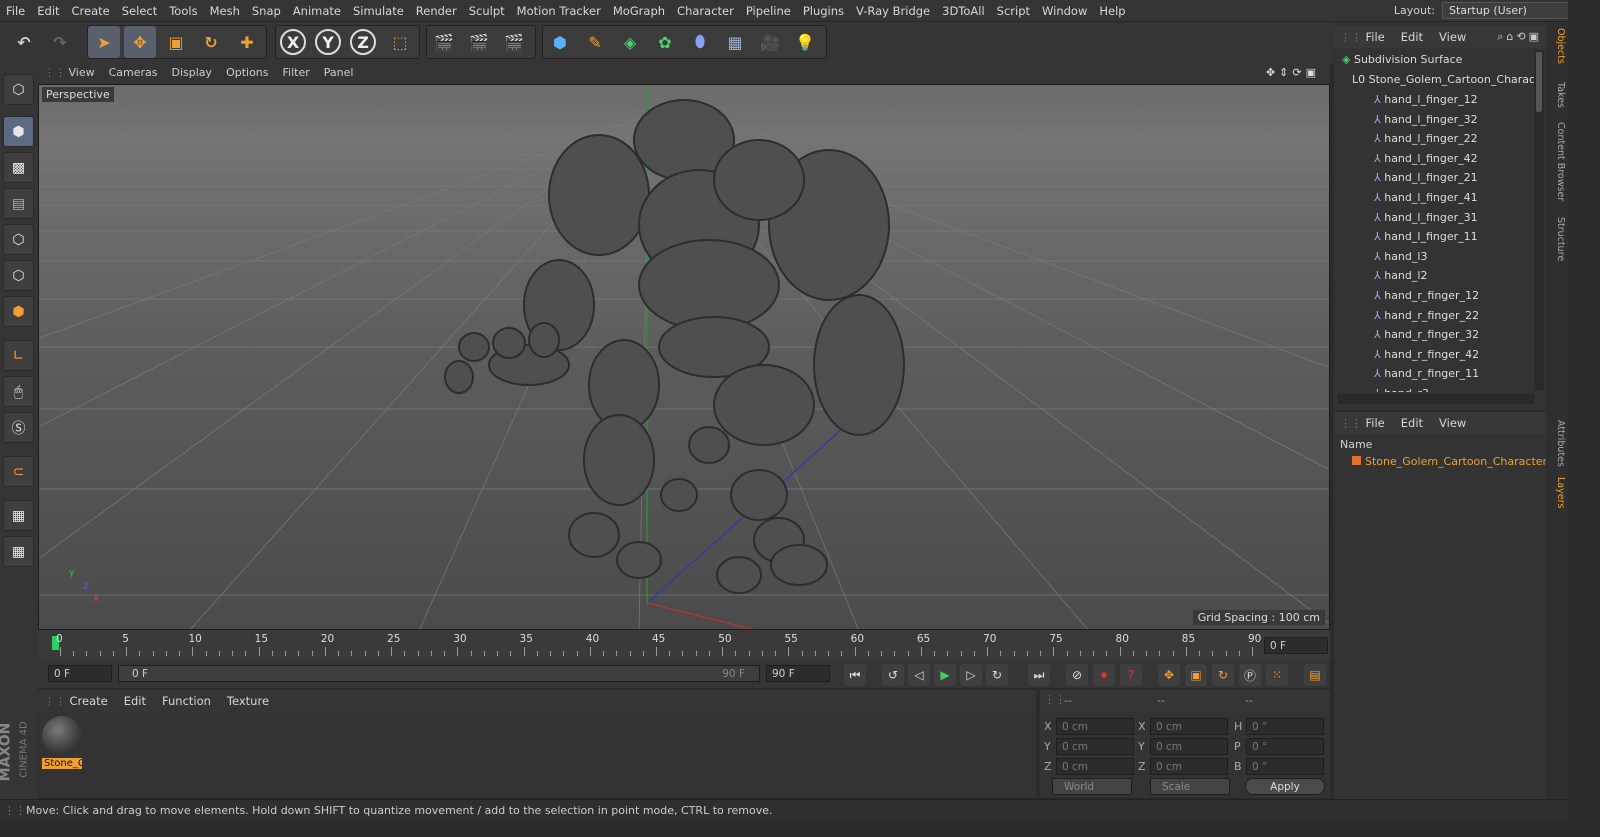  Describe the element at coordinates (1112, 11) in the screenshot. I see `menu-help: Help` at that location.